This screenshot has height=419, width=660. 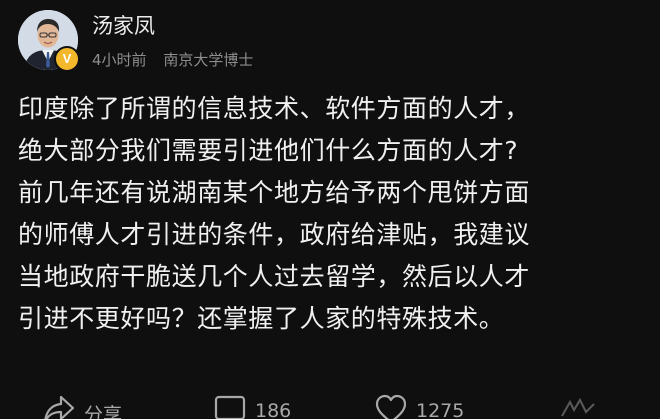 What do you see at coordinates (261, 318) in the screenshot?
I see `post-line: 引进不更好吗？还掌握了人家的特殊技术。` at bounding box center [261, 318].